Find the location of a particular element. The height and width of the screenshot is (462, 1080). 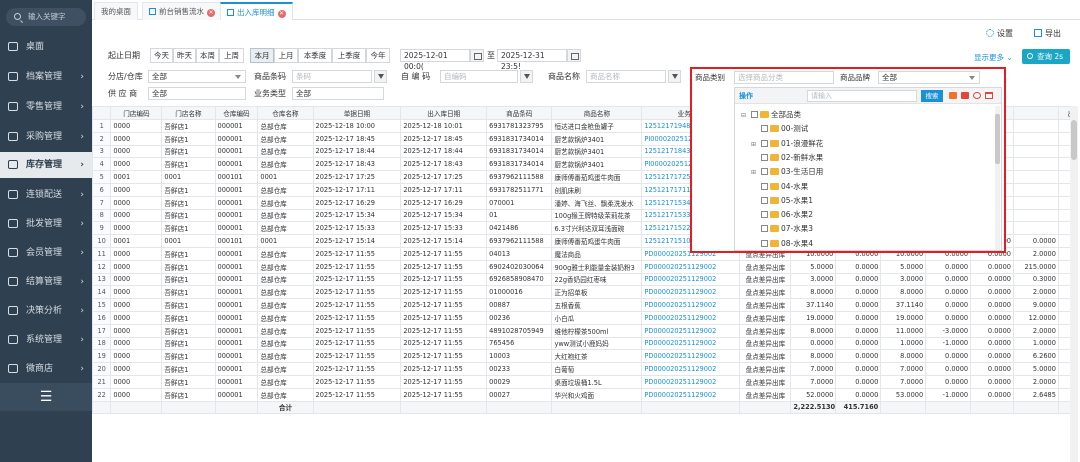

nav-item-analysis: 决策分析 › is located at coordinates (46, 311).